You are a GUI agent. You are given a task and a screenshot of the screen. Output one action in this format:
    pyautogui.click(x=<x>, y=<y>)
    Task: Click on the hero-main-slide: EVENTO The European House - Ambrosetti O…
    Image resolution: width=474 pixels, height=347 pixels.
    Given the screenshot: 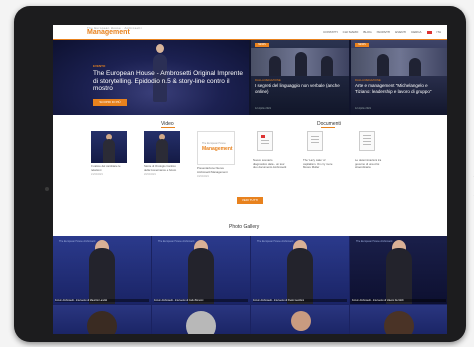 What is the action you would take?
    pyautogui.click(x=151, y=77)
    